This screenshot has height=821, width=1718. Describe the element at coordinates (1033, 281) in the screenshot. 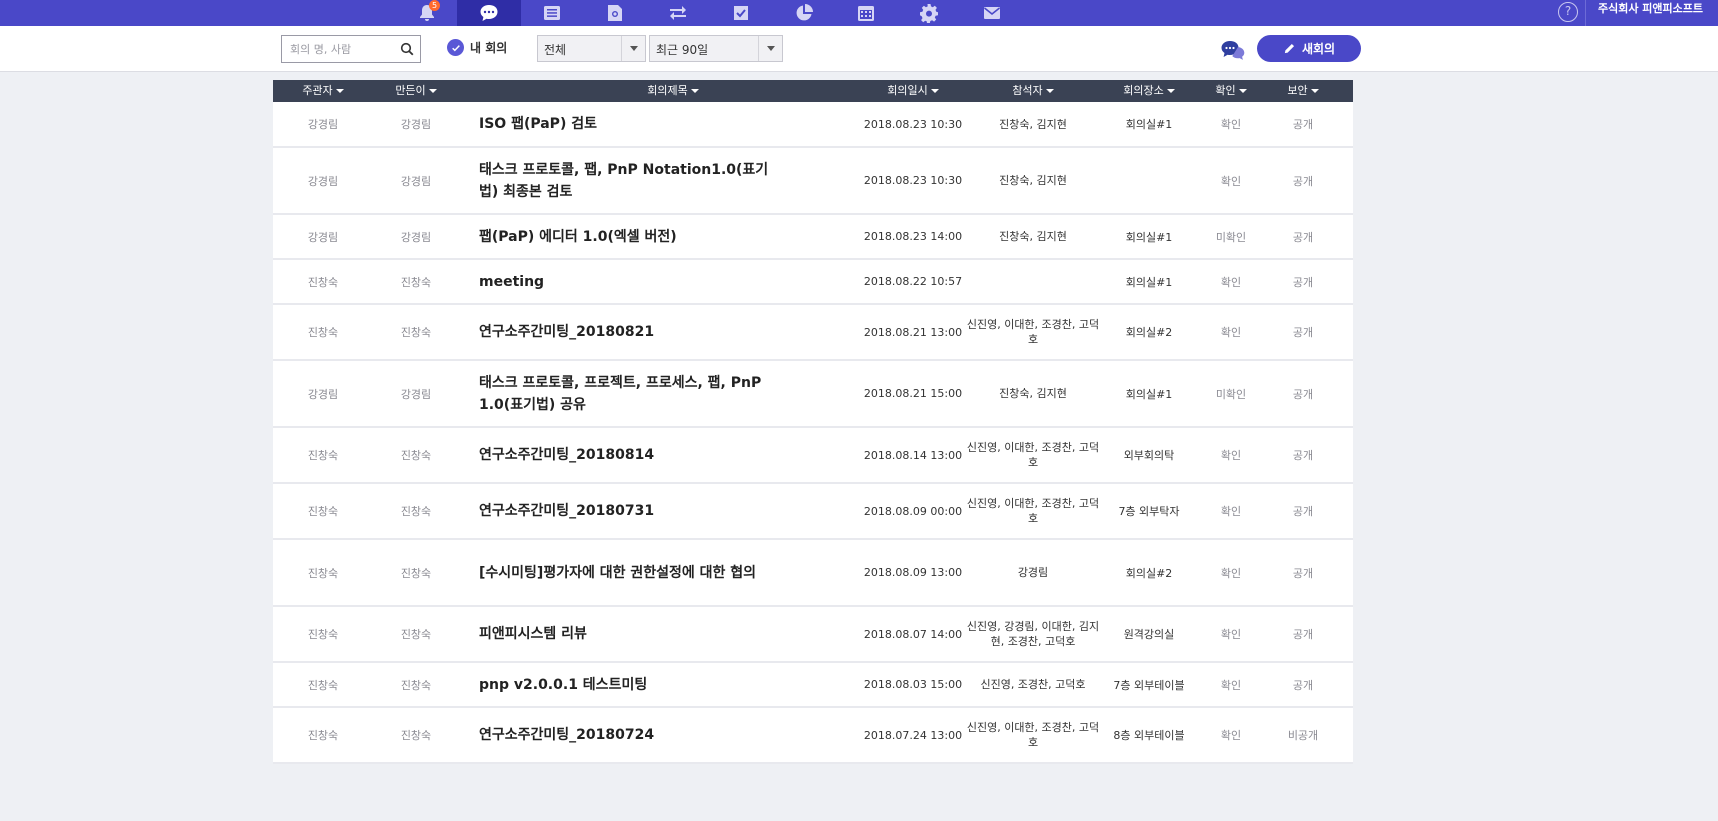

I see `cell-attendees` at that location.